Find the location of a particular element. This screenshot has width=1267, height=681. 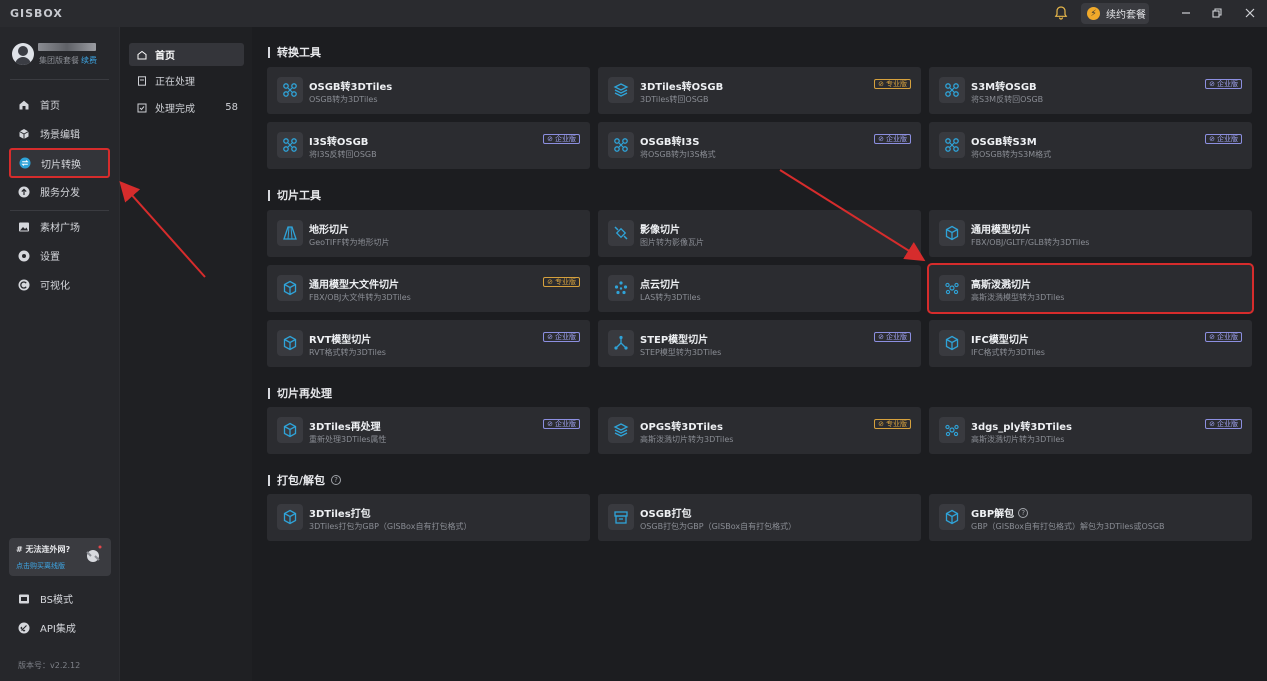

tool-card-title: 3DTiles再处理 is located at coordinates (345, 425).